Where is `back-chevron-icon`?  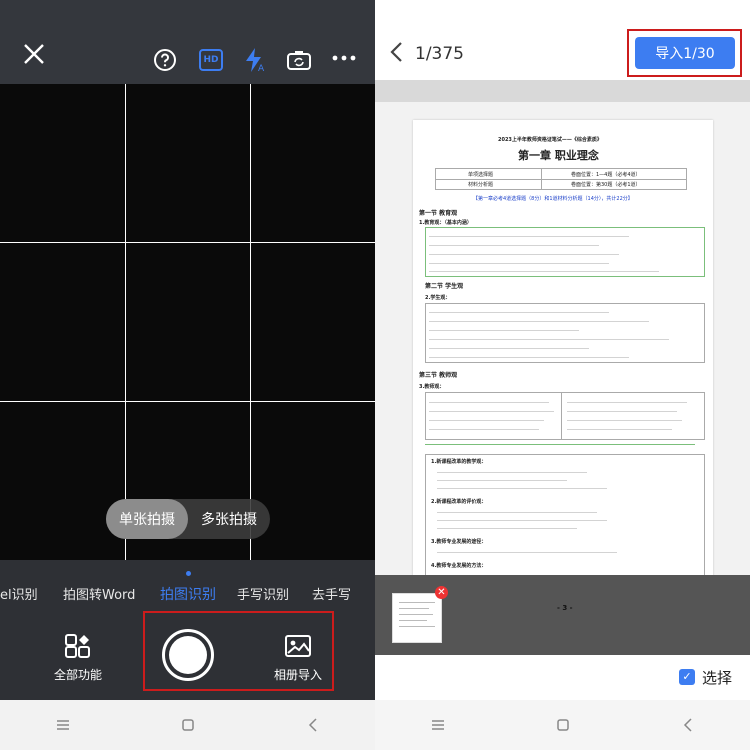 back-chevron-icon is located at coordinates (396, 55).